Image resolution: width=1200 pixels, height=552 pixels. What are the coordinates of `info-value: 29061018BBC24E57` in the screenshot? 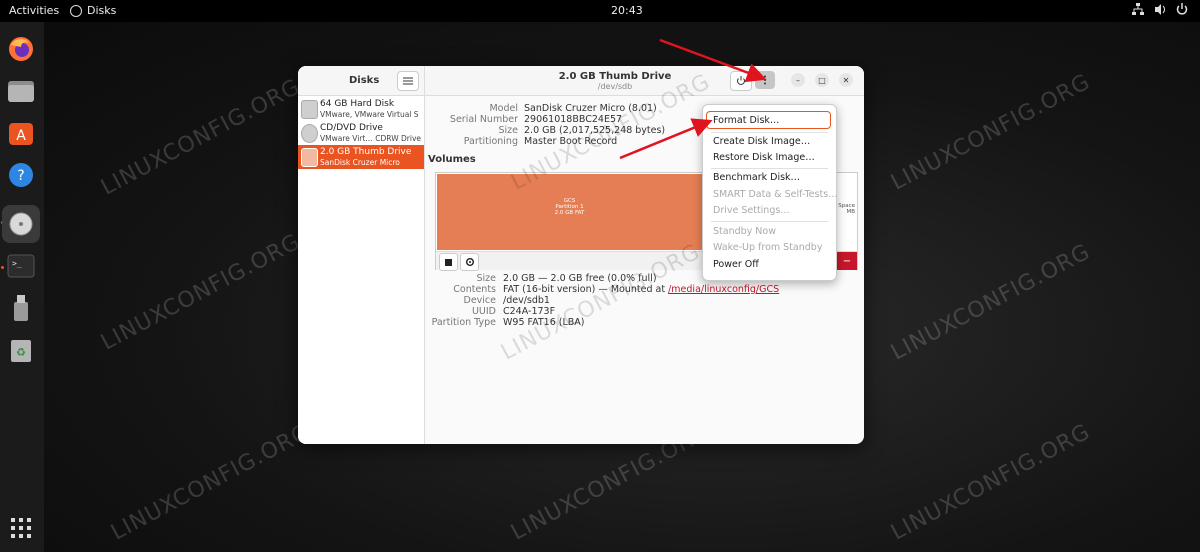 It's located at (573, 119).